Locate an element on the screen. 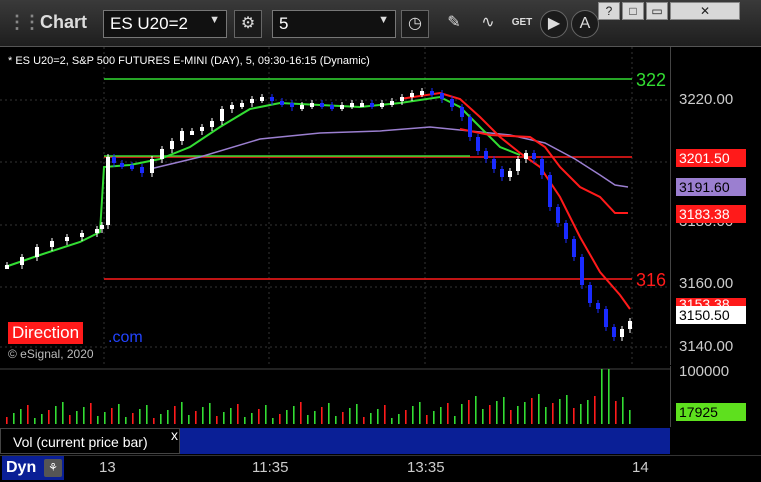 Image resolution: width=761 pixels, height=482 pixels. study-icon: ∿ is located at coordinates (488, 24).